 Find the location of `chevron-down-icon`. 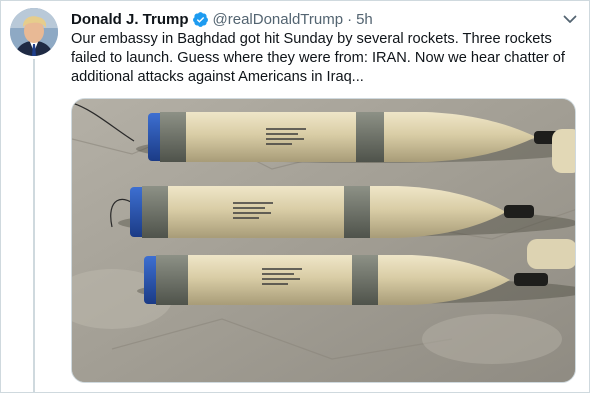

chevron-down-icon is located at coordinates (570, 19).